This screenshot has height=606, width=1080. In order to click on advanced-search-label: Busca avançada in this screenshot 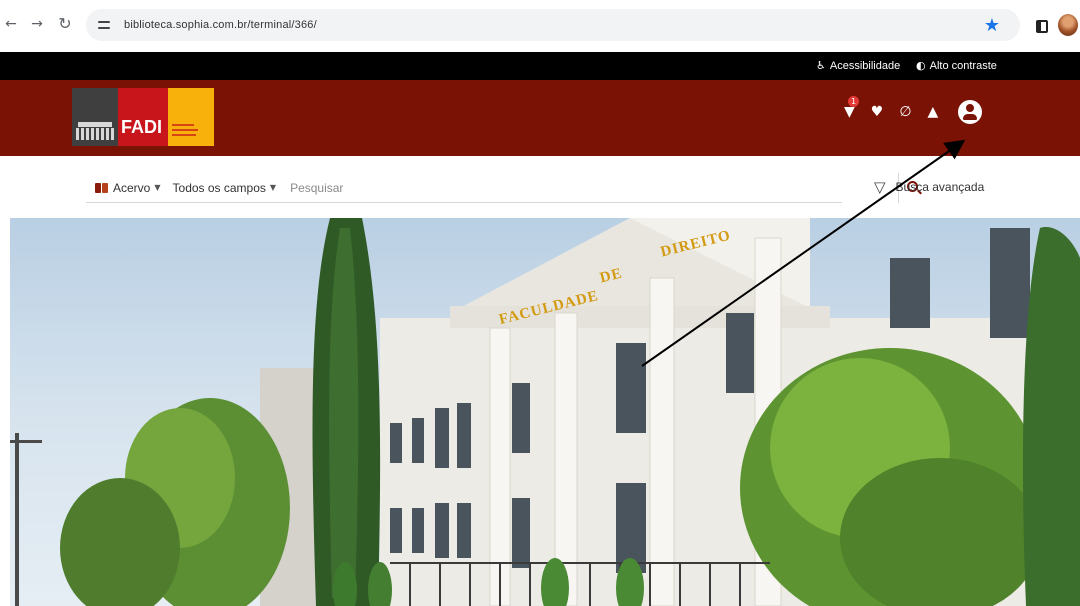, I will do `click(940, 187)`.